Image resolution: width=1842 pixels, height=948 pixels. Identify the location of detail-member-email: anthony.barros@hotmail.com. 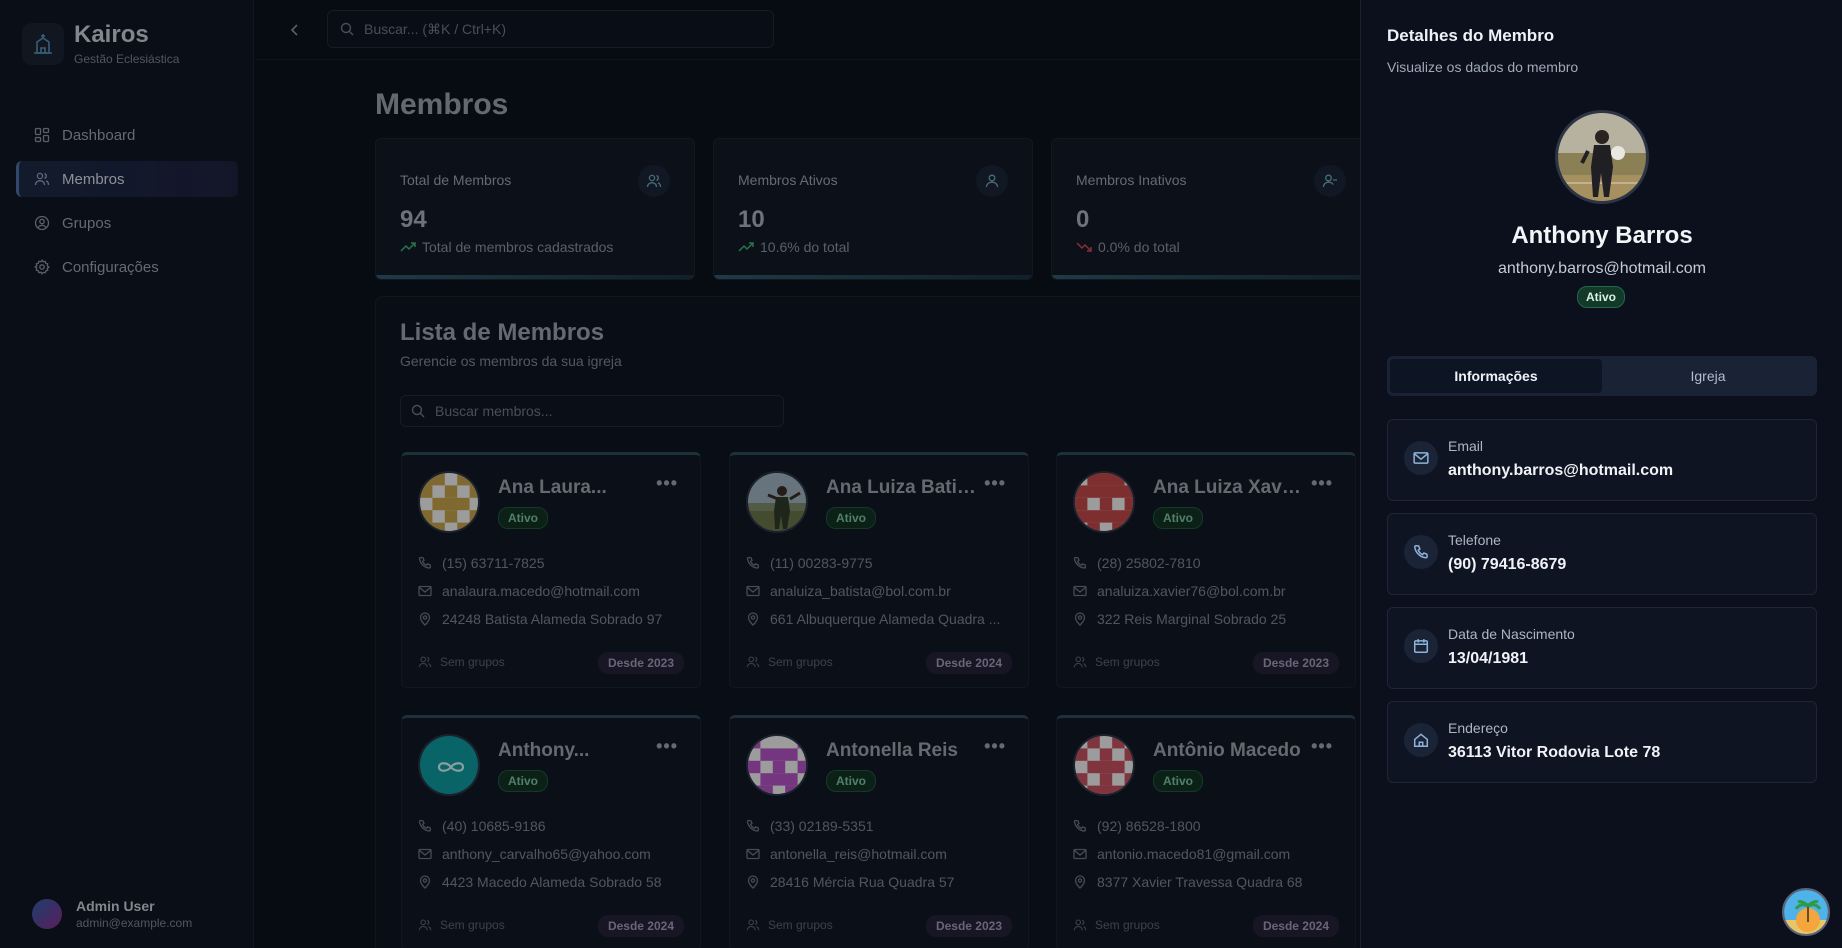
(1602, 268).